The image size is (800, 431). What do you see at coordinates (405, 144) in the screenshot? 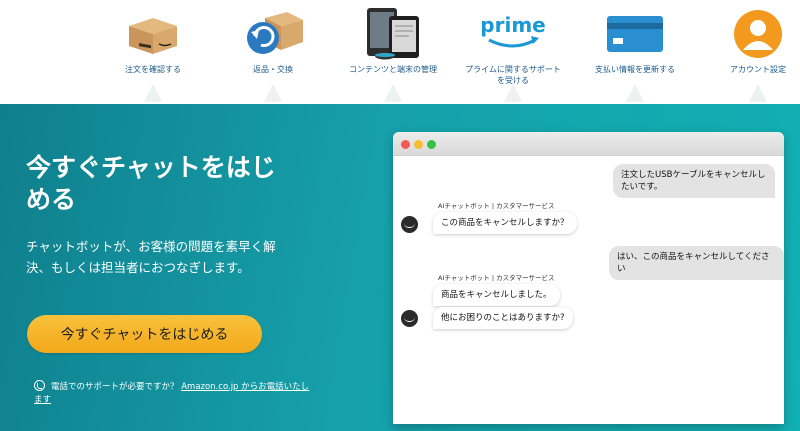
I see `window-close-icon` at bounding box center [405, 144].